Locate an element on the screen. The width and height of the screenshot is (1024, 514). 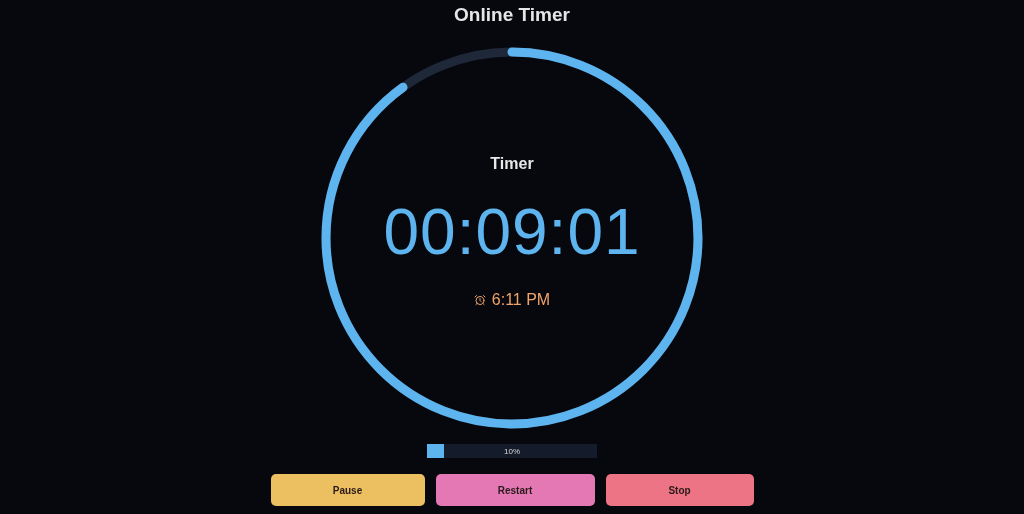
pause-button: Pause is located at coordinates (347, 490).